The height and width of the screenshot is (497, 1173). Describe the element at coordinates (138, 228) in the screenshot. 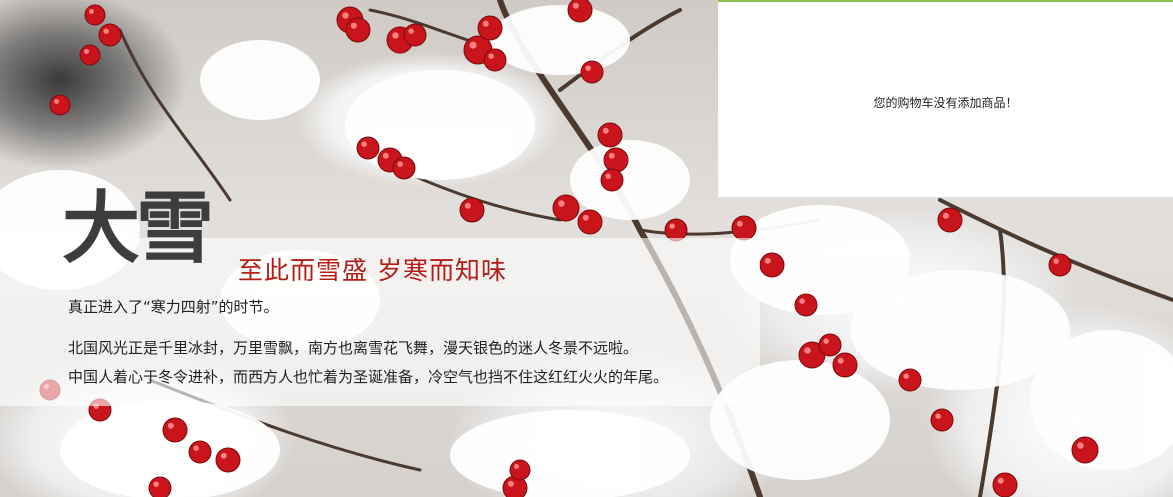

I see `hero-title: 大雪` at that location.